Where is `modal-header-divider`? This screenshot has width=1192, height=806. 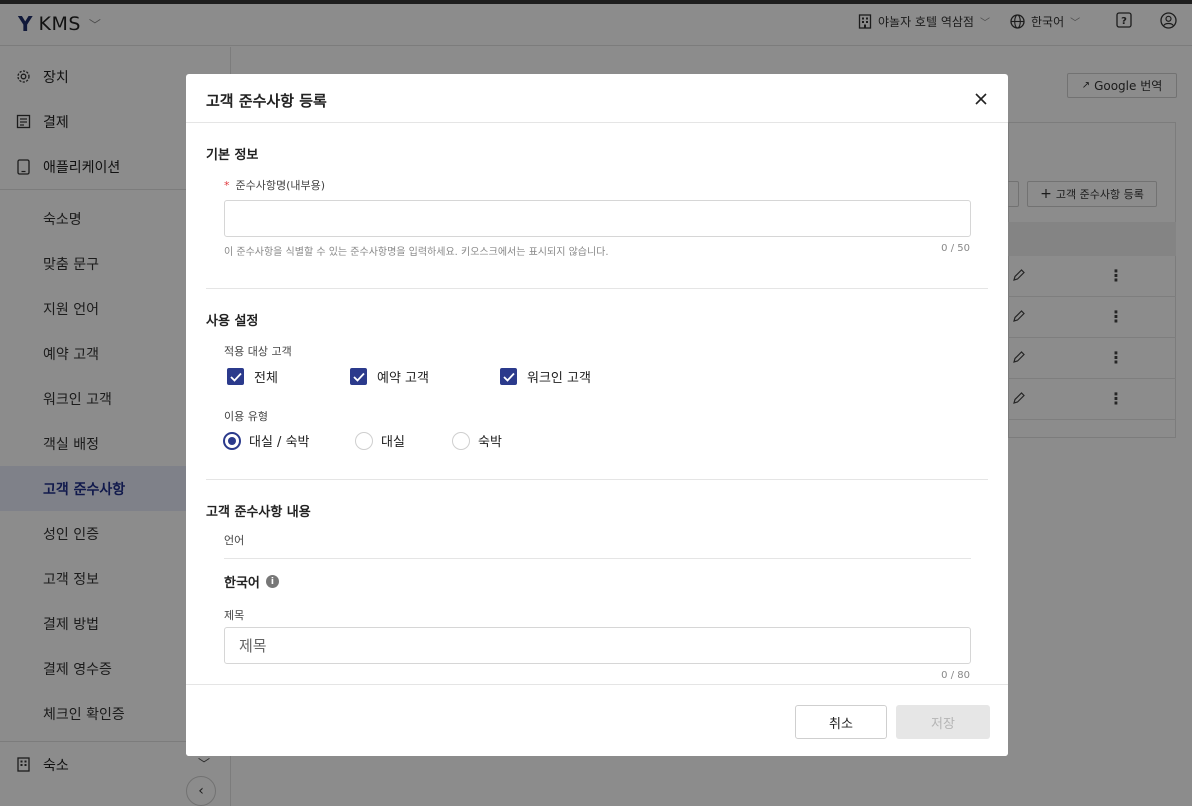
modal-header-divider is located at coordinates (597, 122).